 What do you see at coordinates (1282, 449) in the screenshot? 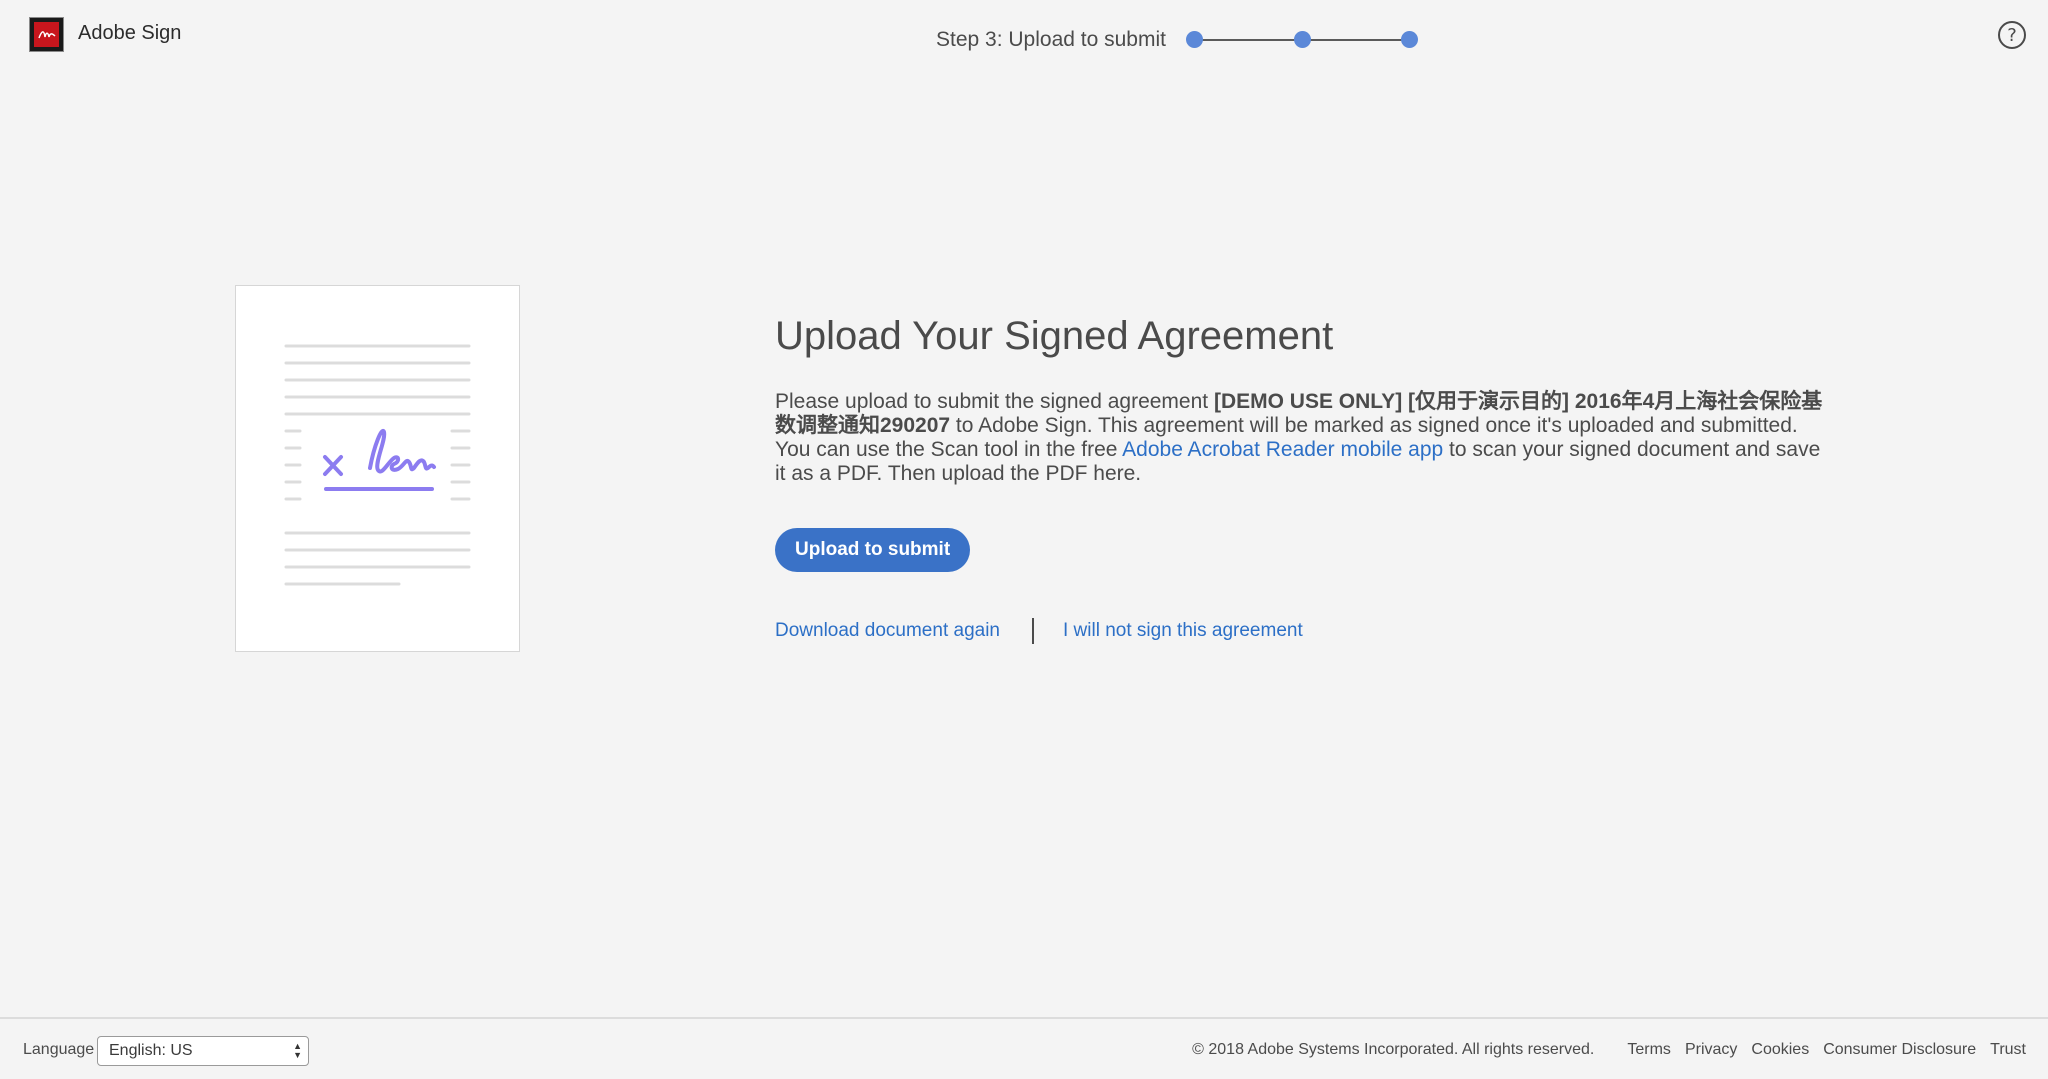
I see `acrobat-reader-link: Adobe Acrobat Reader mobile app` at bounding box center [1282, 449].